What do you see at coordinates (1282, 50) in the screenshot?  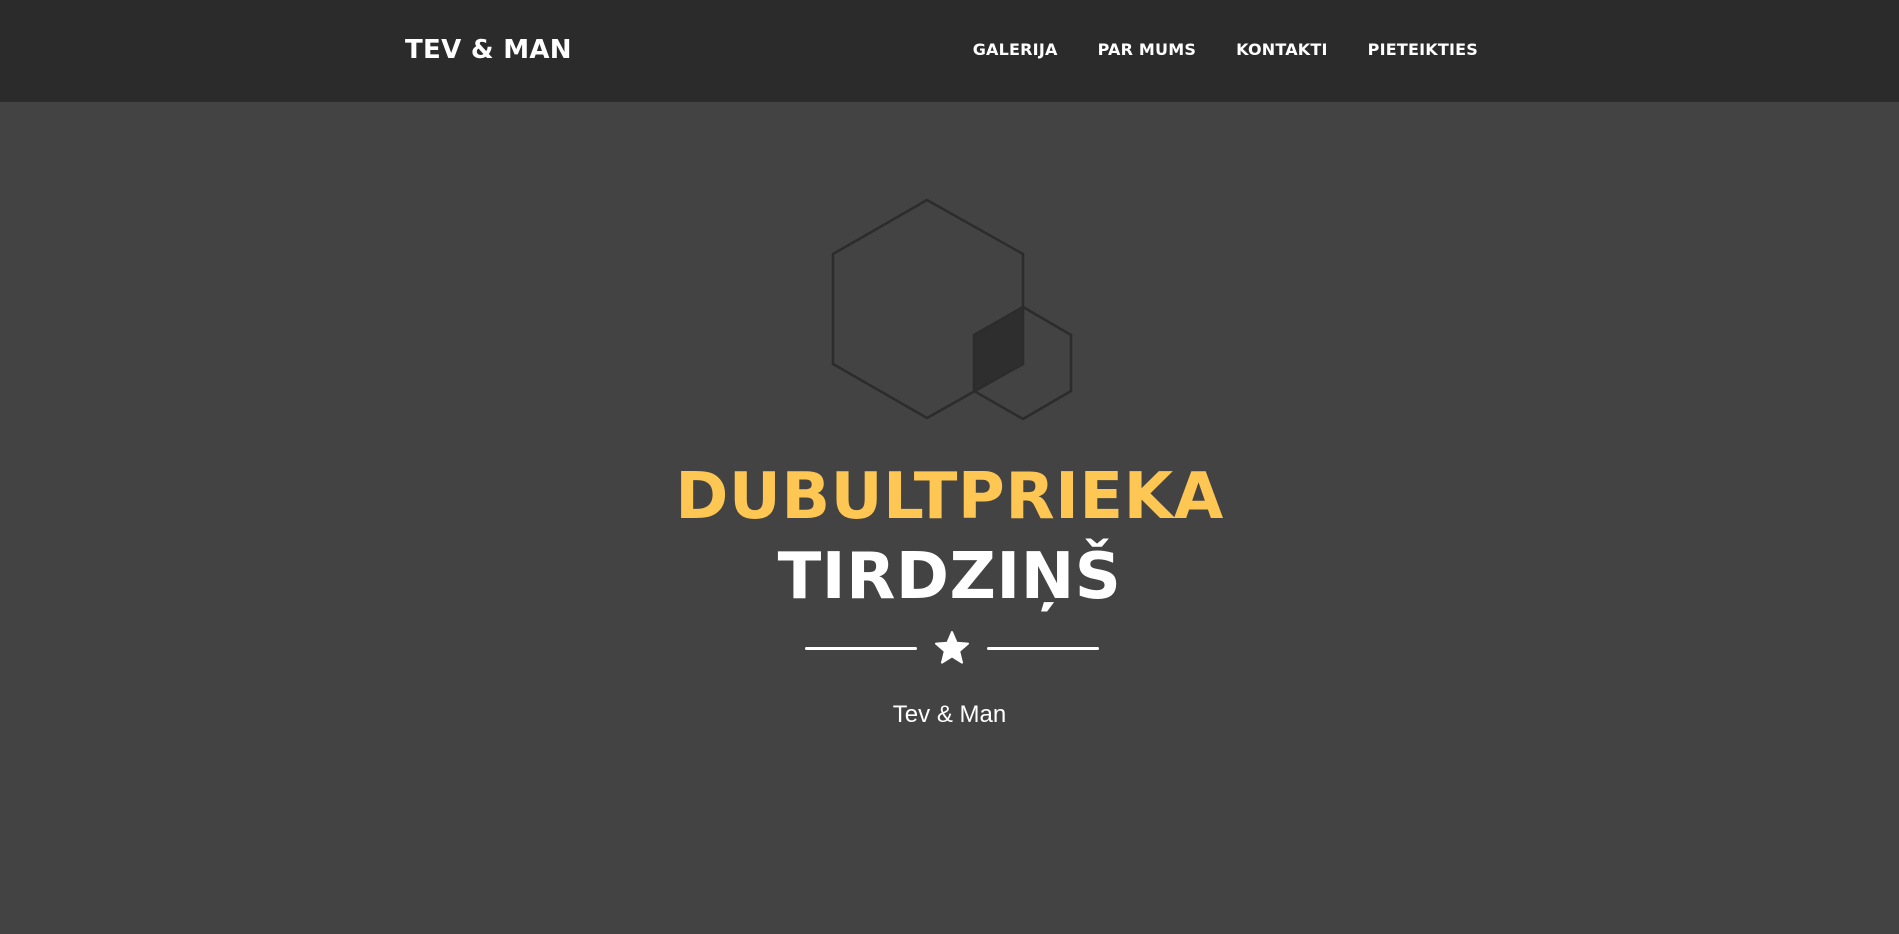 I see `nav-link-kontakti: KONTAKTI` at bounding box center [1282, 50].